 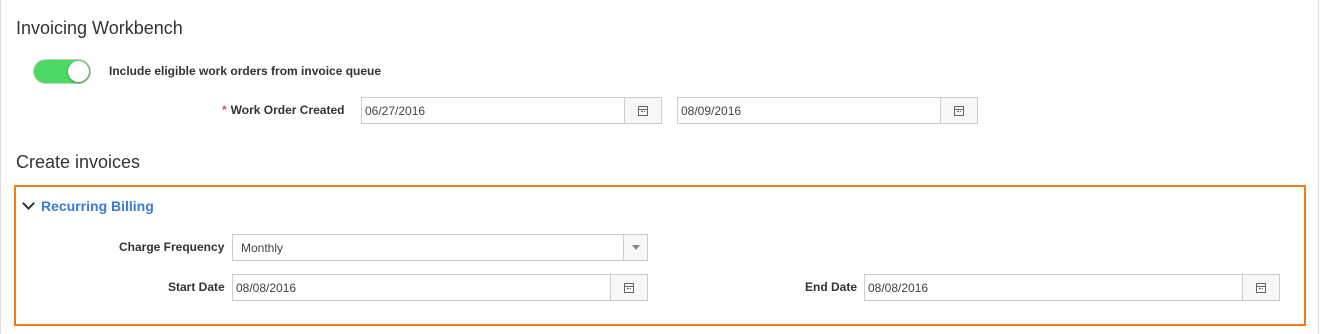 I want to click on start-date-calendar-button, so click(x=628, y=287).